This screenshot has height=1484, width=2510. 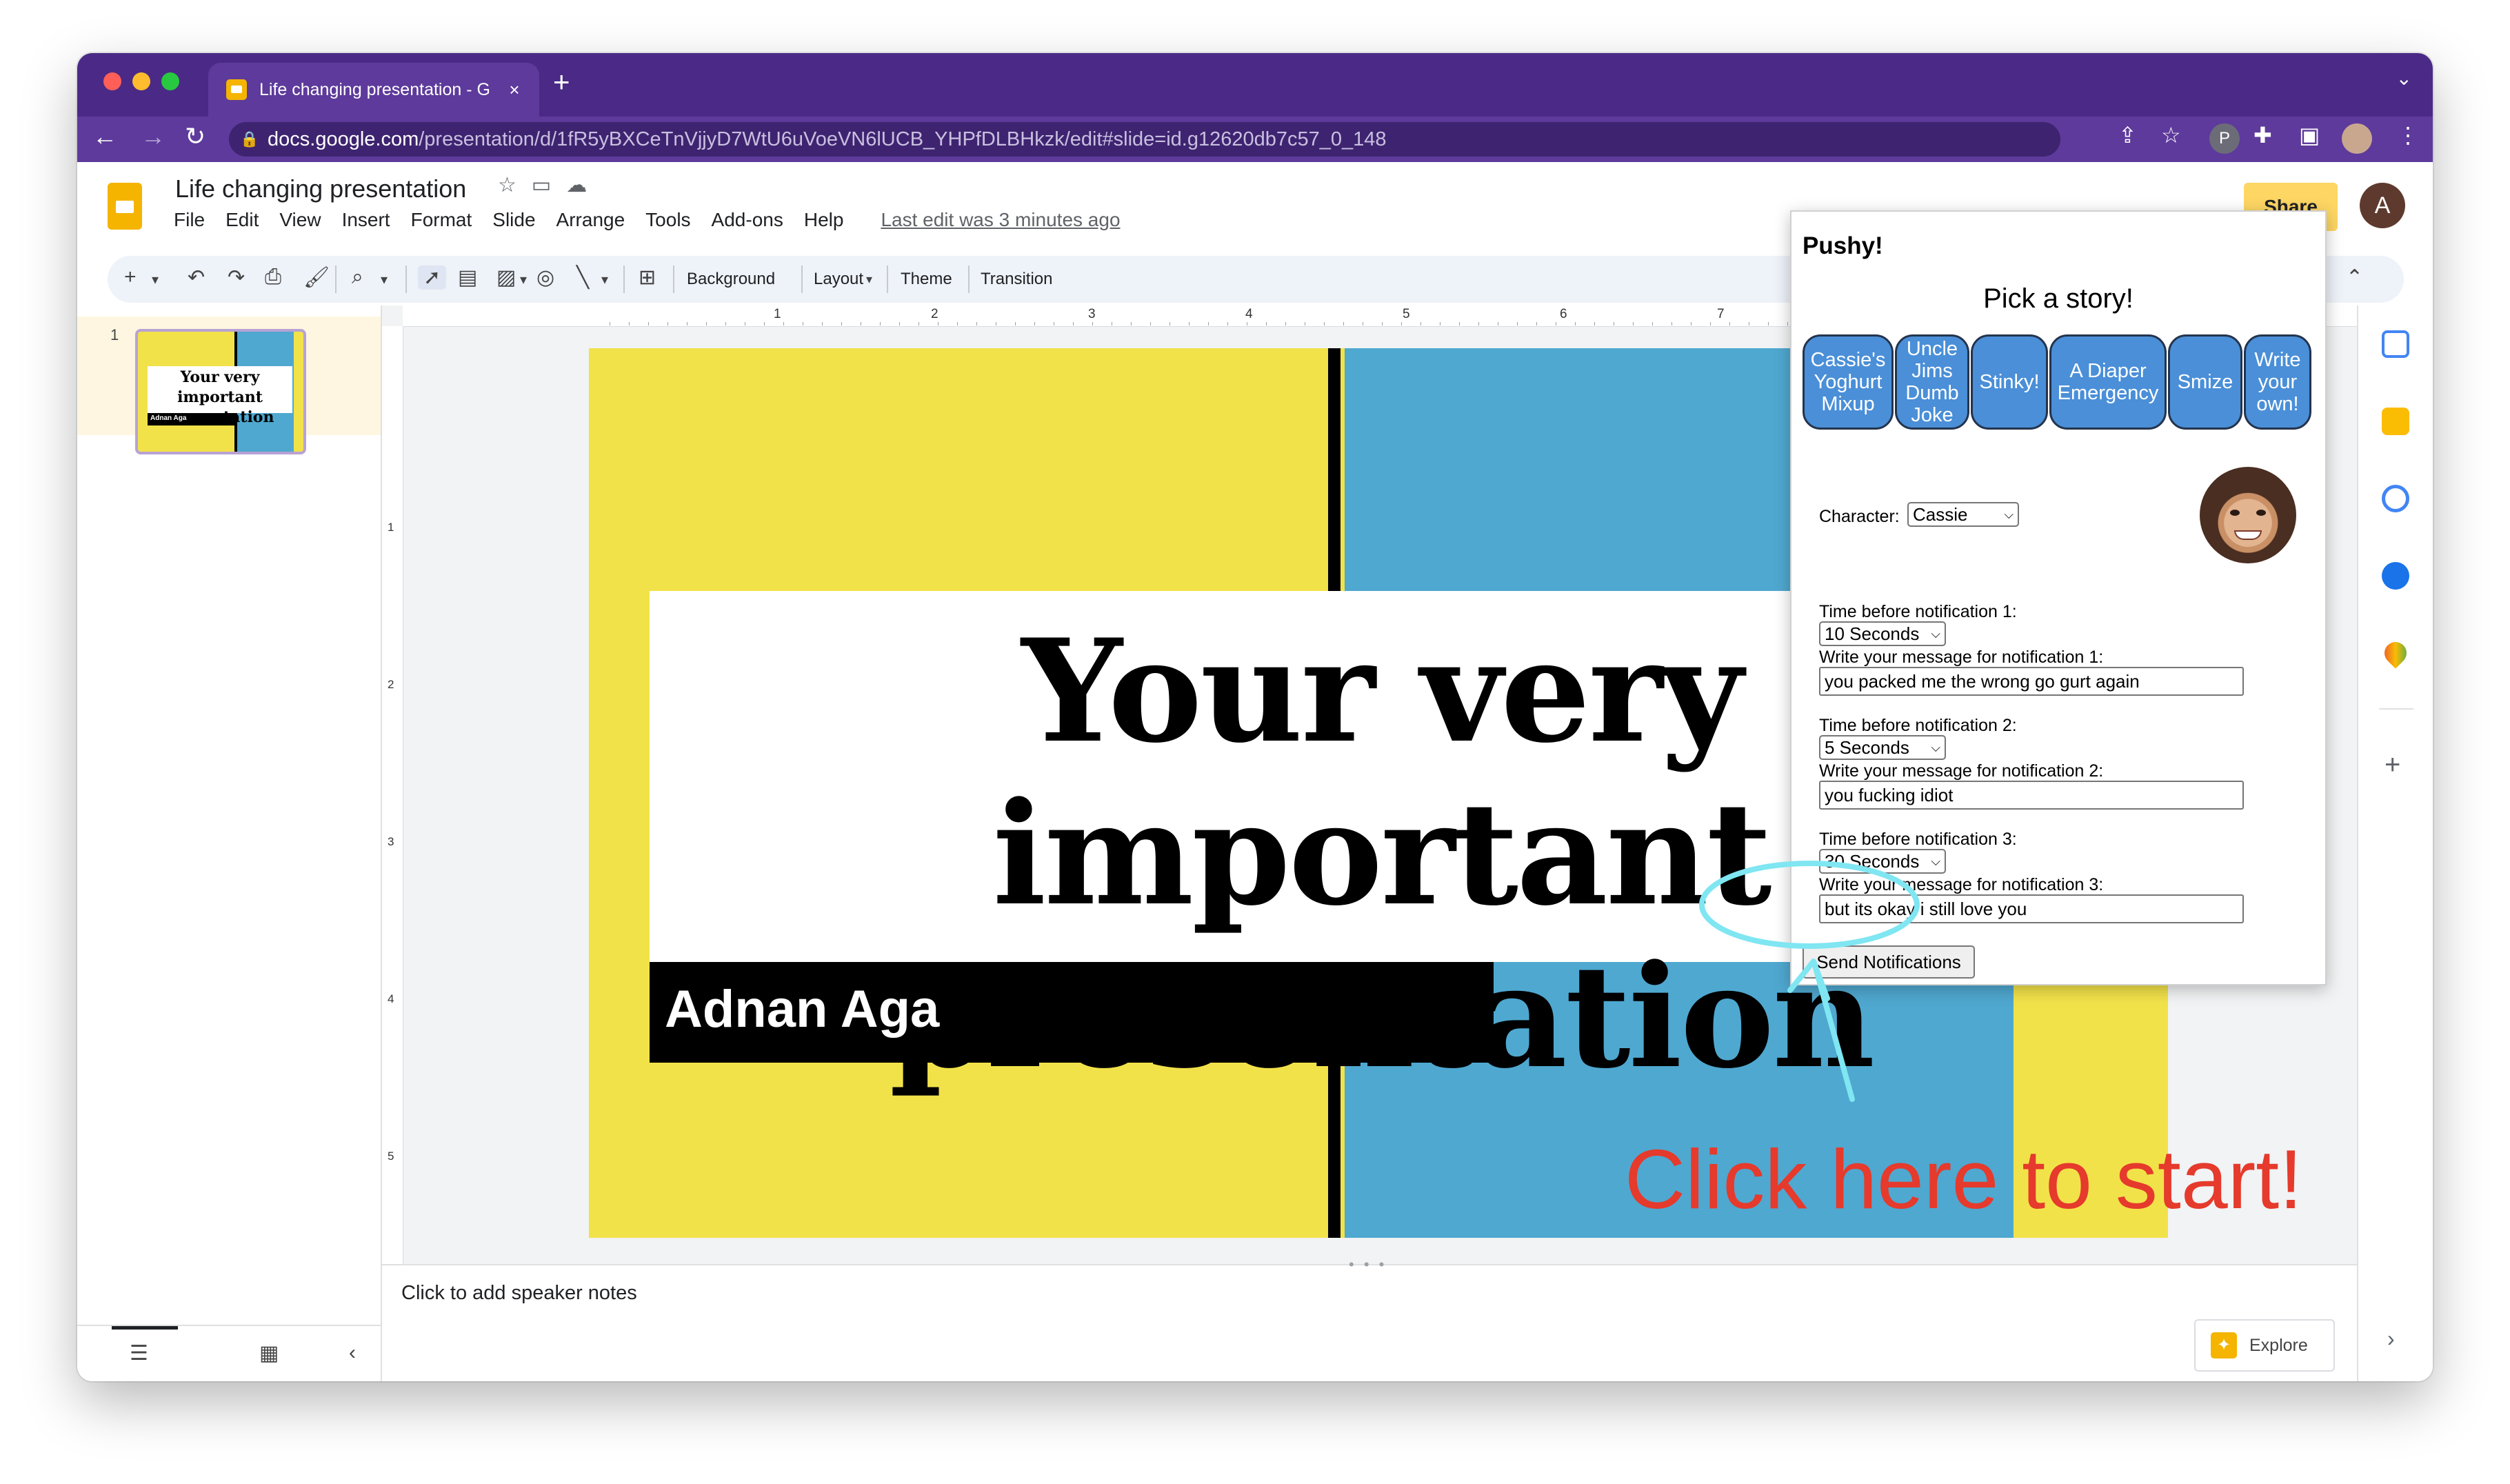 What do you see at coordinates (2395, 576) in the screenshot?
I see `contacts-icon` at bounding box center [2395, 576].